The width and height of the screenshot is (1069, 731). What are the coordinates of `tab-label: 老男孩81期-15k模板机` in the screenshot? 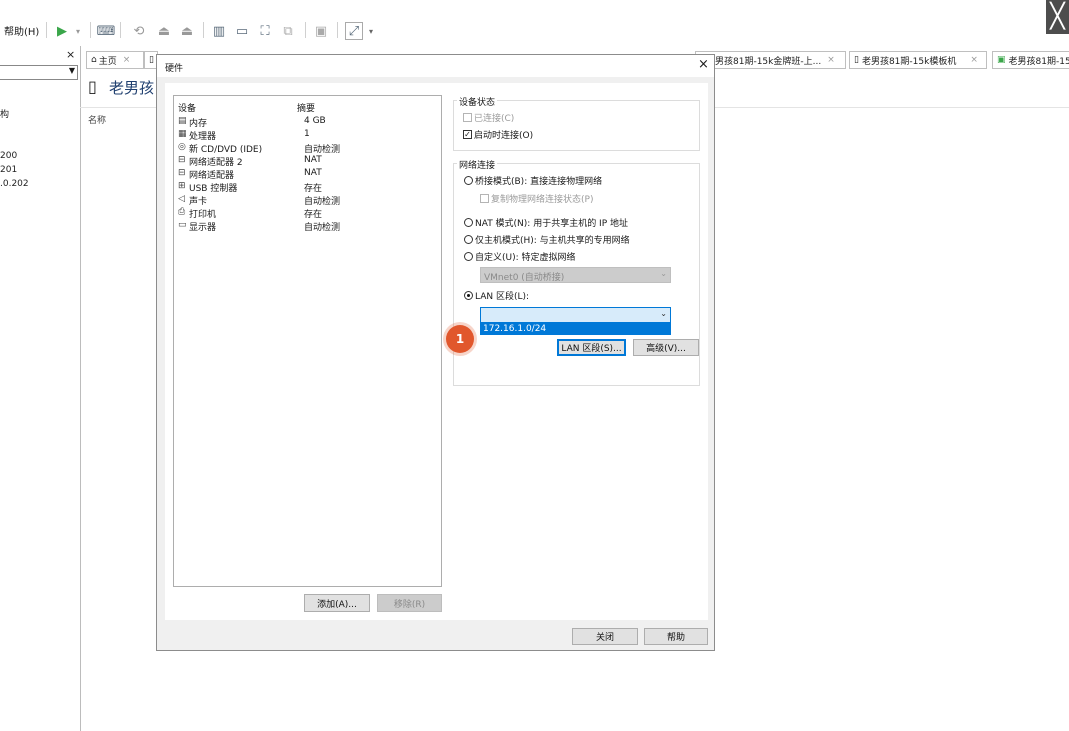 It's located at (909, 61).